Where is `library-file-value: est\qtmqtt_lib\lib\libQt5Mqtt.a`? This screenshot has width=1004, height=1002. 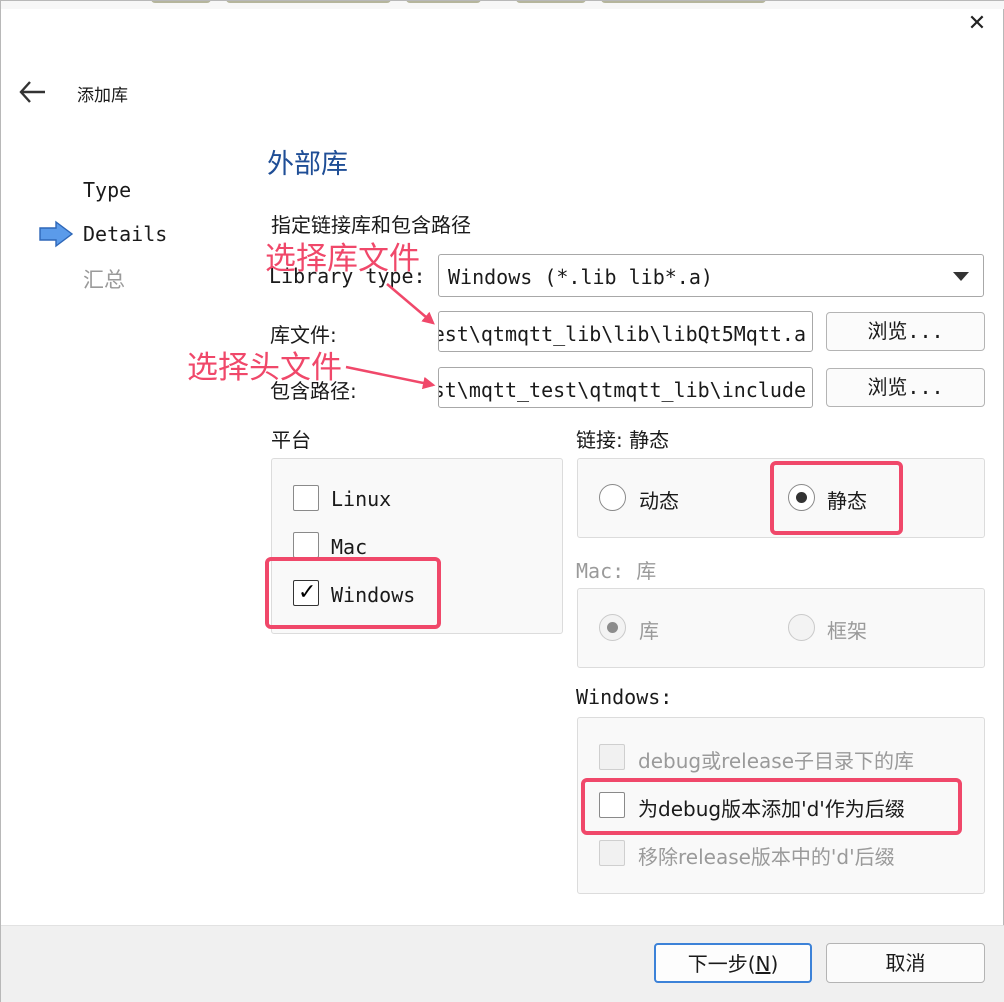 library-file-value: est\qtmqtt_lib\lib\libQt5Mqtt.a is located at coordinates (622, 334).